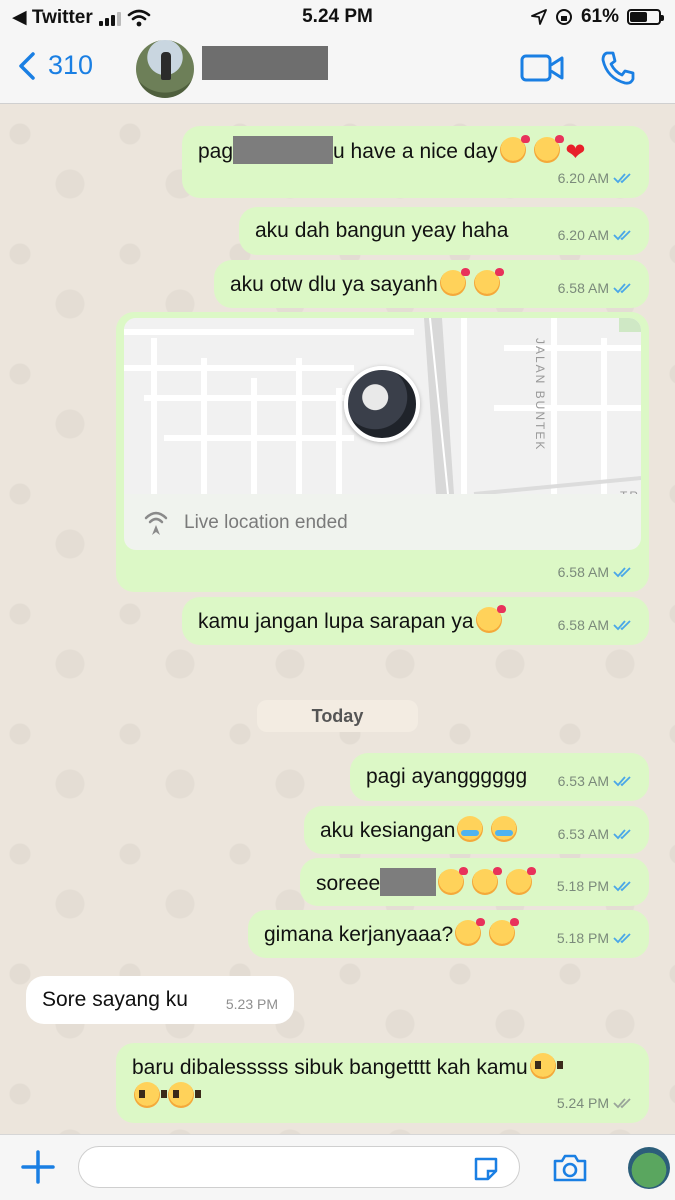 Image resolution: width=675 pixels, height=1200 pixels. I want to click on message-bubble: aku kesiangan 6.53 AM, so click(476, 830).